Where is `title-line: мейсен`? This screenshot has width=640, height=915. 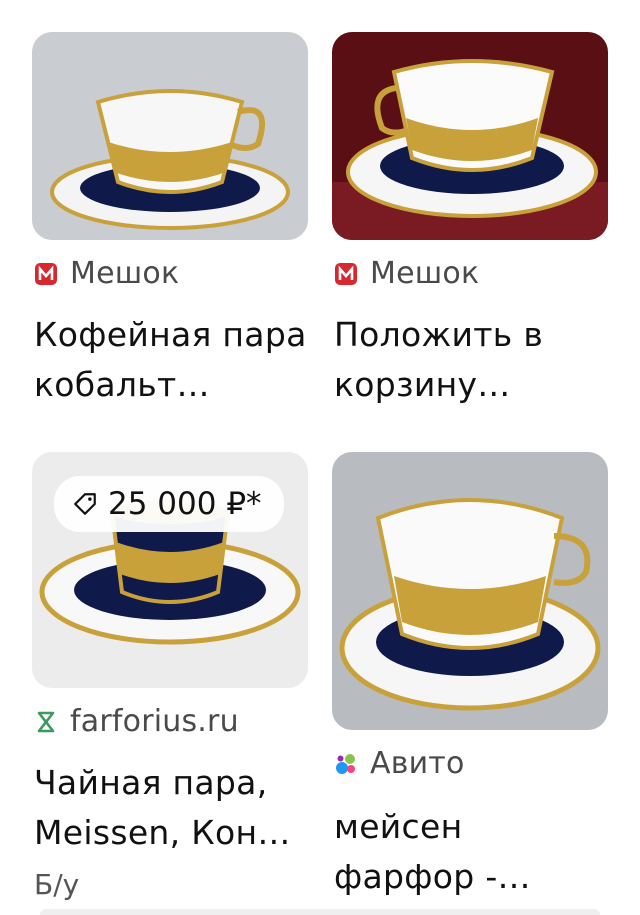
title-line: мейсен is located at coordinates (398, 826).